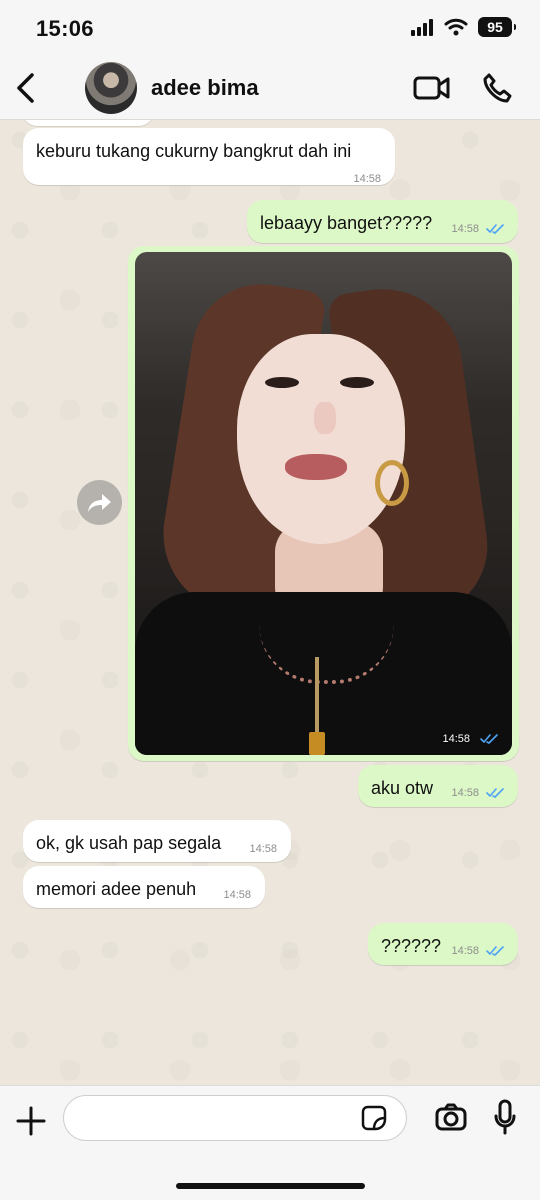  What do you see at coordinates (194, 151) in the screenshot?
I see `message-text: keburu tukang cukurny bangkrut dah ini` at bounding box center [194, 151].